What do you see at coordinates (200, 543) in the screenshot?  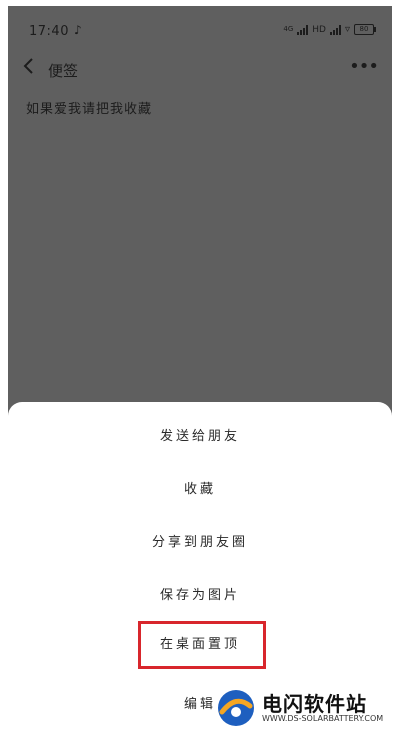 I see `share-to-moments-option: 分享到朋友圈` at bounding box center [200, 543].